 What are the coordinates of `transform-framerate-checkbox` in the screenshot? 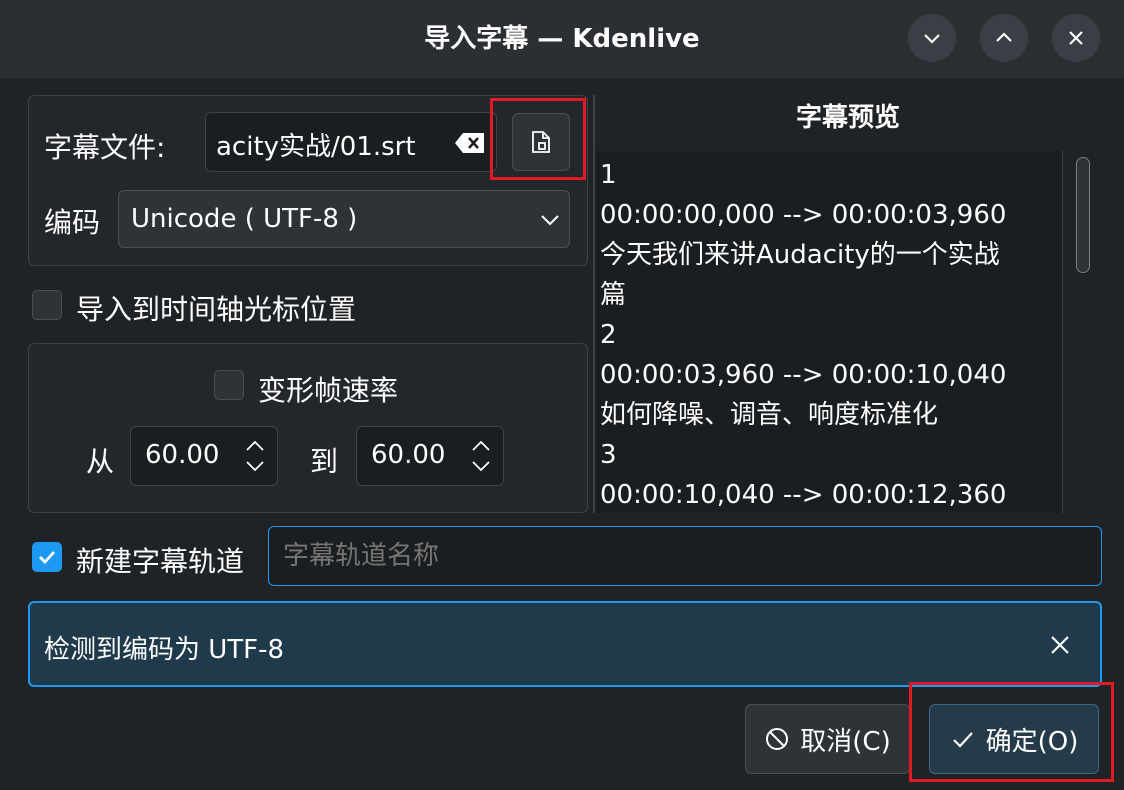 It's located at (229, 385).